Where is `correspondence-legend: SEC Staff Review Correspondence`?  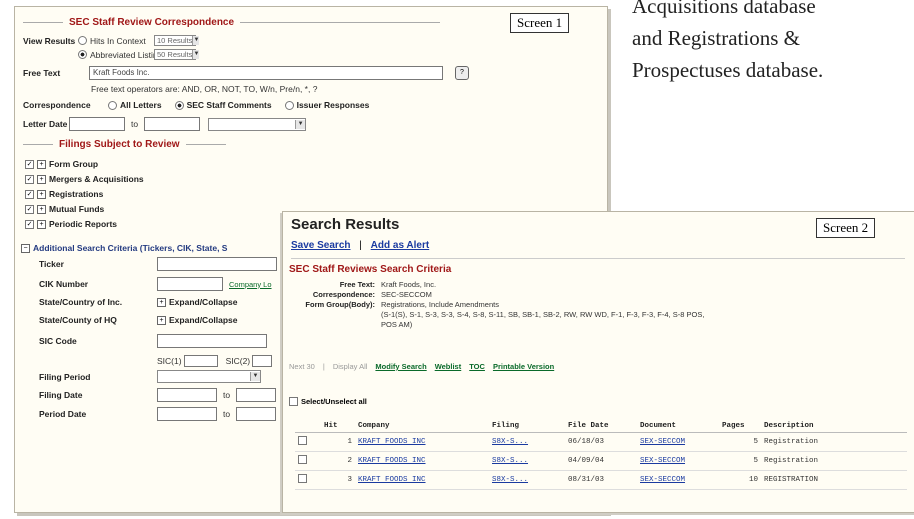 correspondence-legend: SEC Staff Review Correspondence is located at coordinates (232, 22).